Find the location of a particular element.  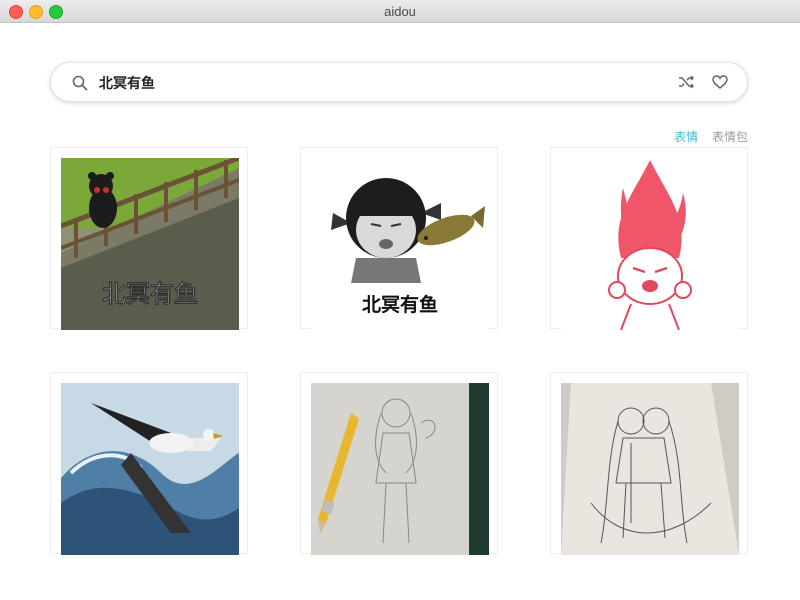

search-input is located at coordinates (379, 83).